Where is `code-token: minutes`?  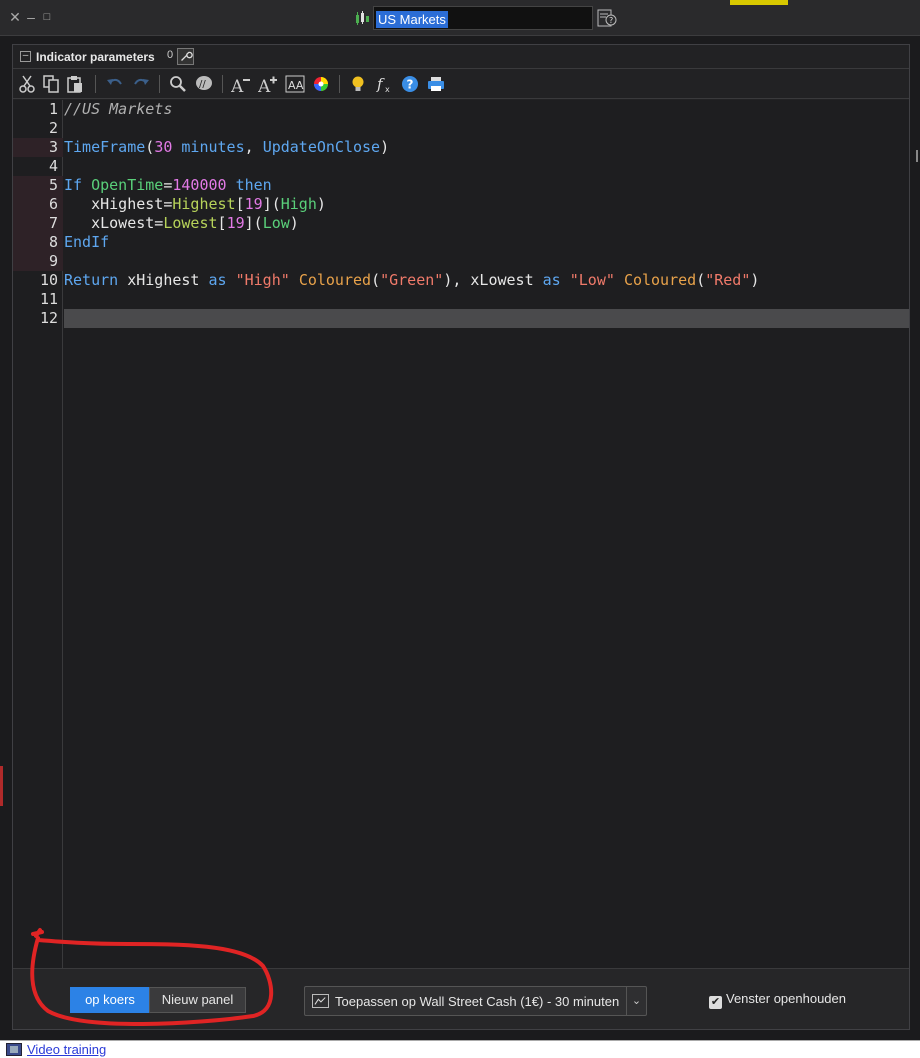 code-token: minutes is located at coordinates (208, 147).